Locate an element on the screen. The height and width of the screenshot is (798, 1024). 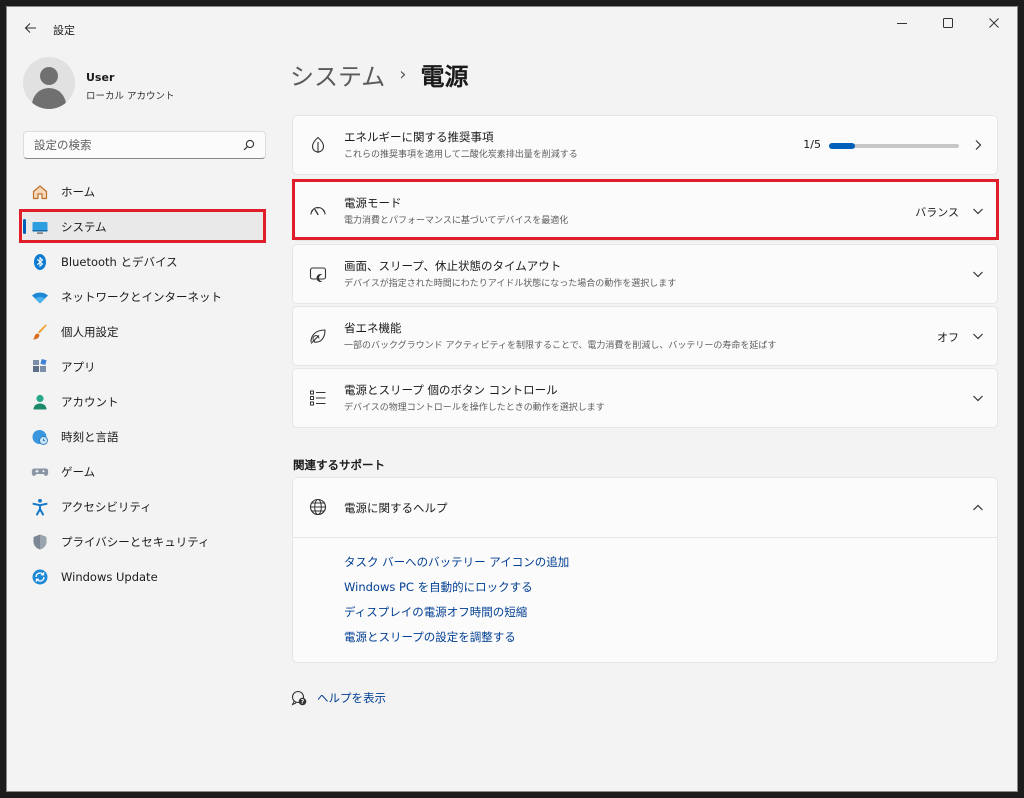
minimize-button is located at coordinates (902, 23).